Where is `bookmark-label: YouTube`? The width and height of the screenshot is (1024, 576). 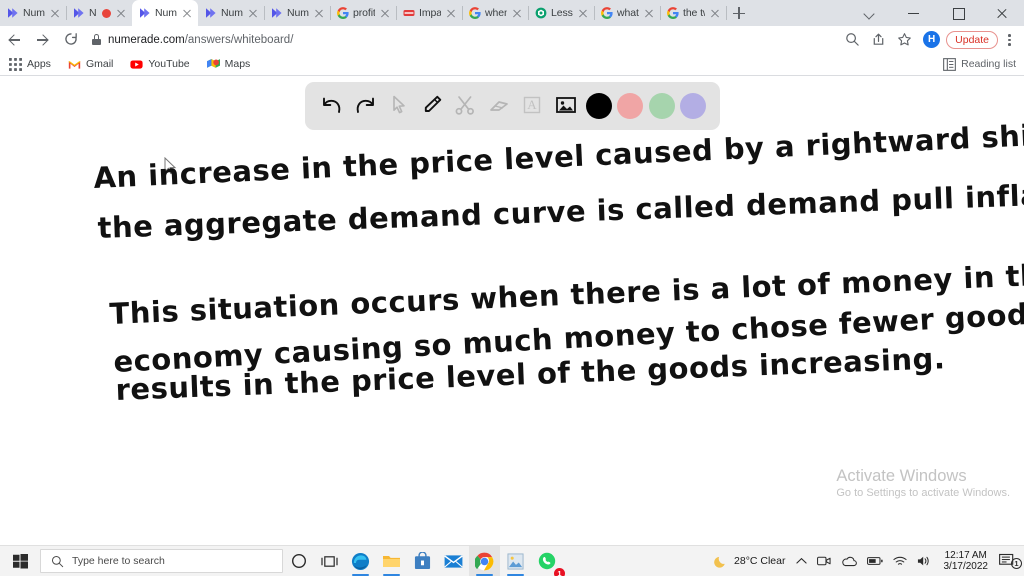 bookmark-label: YouTube is located at coordinates (169, 64).